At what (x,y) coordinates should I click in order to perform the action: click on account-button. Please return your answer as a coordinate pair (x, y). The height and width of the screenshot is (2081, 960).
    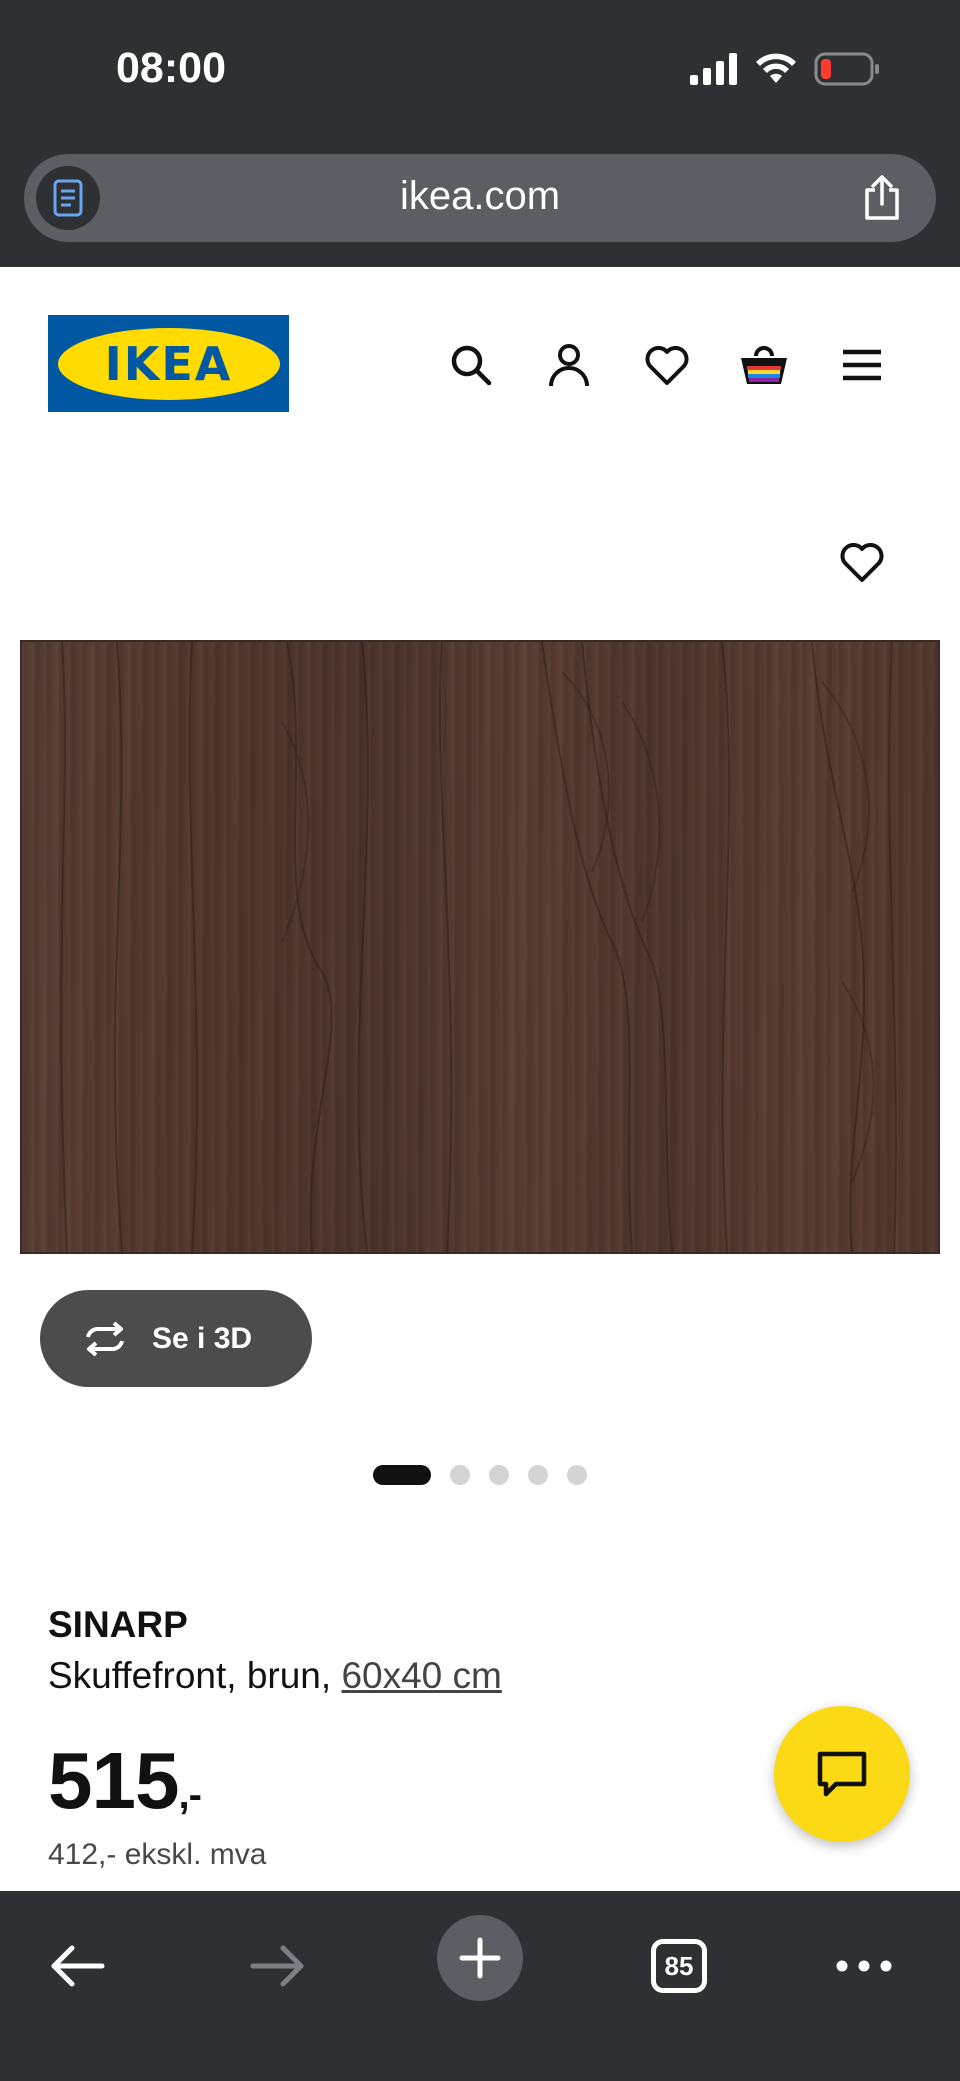
    Looking at the image, I should click on (569, 365).